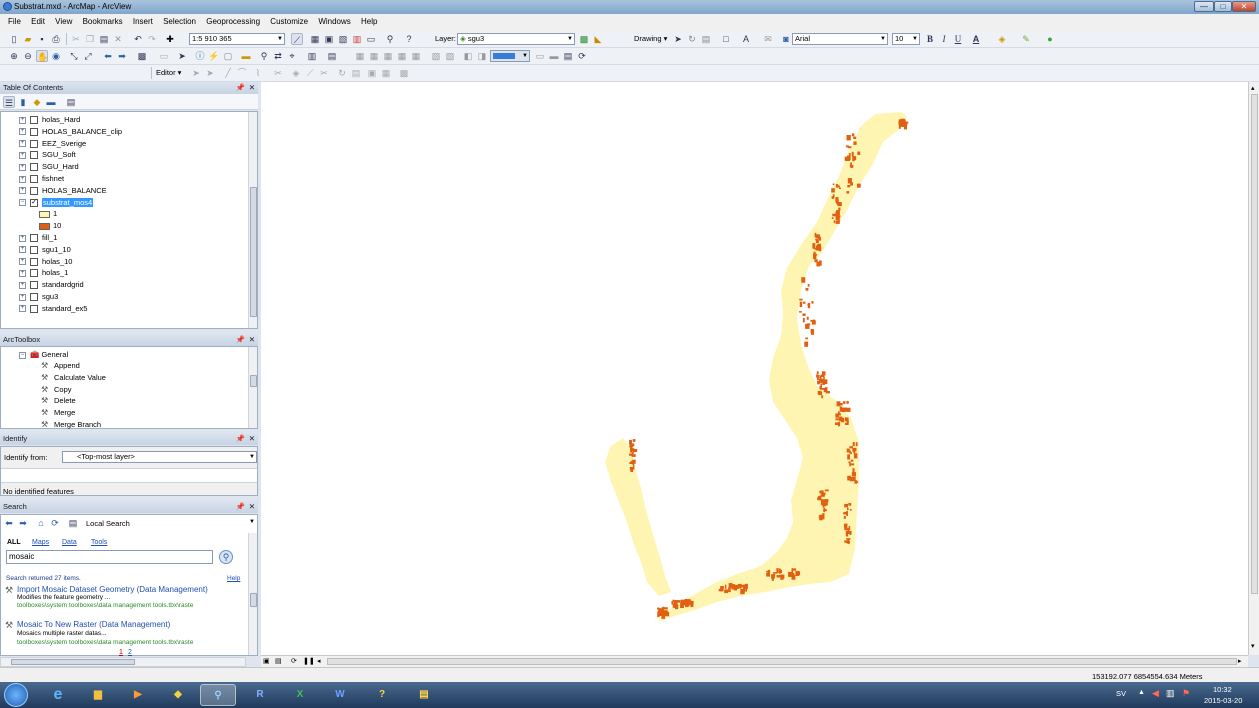 This screenshot has width=1259, height=708. Describe the element at coordinates (369, 21) in the screenshot. I see `menu-help: Help` at that location.